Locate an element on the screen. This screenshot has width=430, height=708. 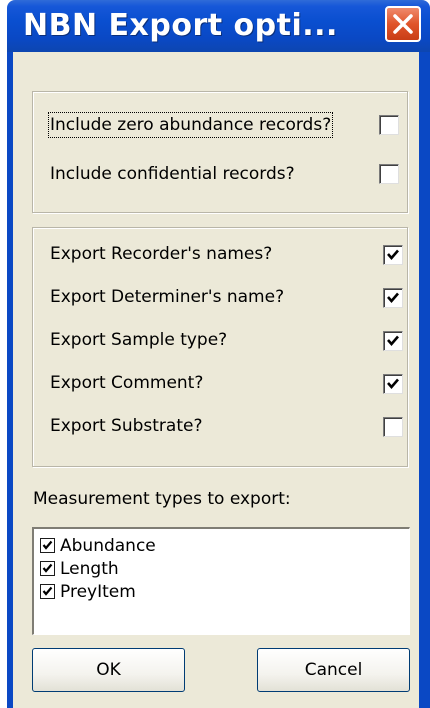
desktop-edge is located at coordinates (3, 354).